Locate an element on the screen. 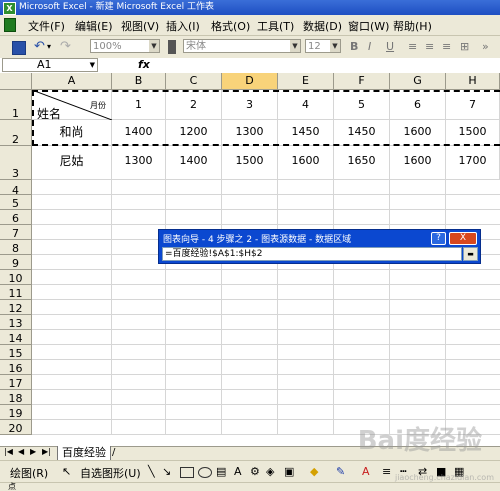 Image resolution: width=500 pixels, height=491 pixels. sheet-tab-baidu: 百度经验 is located at coordinates (84, 453).